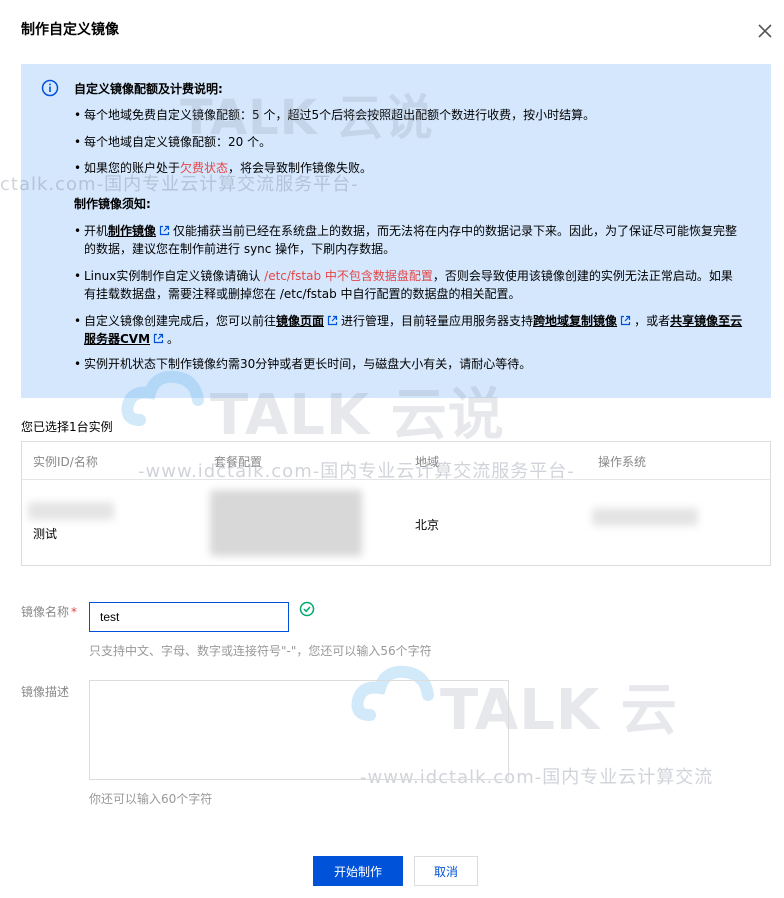 The height and width of the screenshot is (898, 784). What do you see at coordinates (765, 31) in the screenshot?
I see `close-icon` at bounding box center [765, 31].